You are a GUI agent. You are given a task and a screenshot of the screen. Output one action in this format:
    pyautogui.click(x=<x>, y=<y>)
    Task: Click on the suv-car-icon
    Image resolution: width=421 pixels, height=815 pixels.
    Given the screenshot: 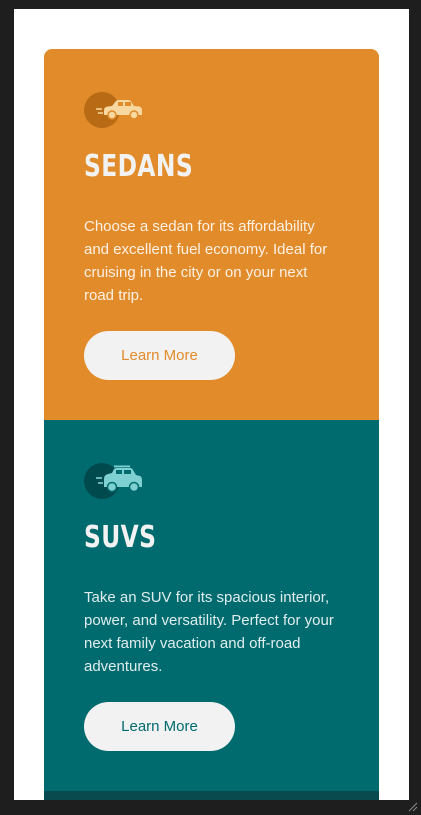 What is the action you would take?
    pyautogui.click(x=116, y=480)
    